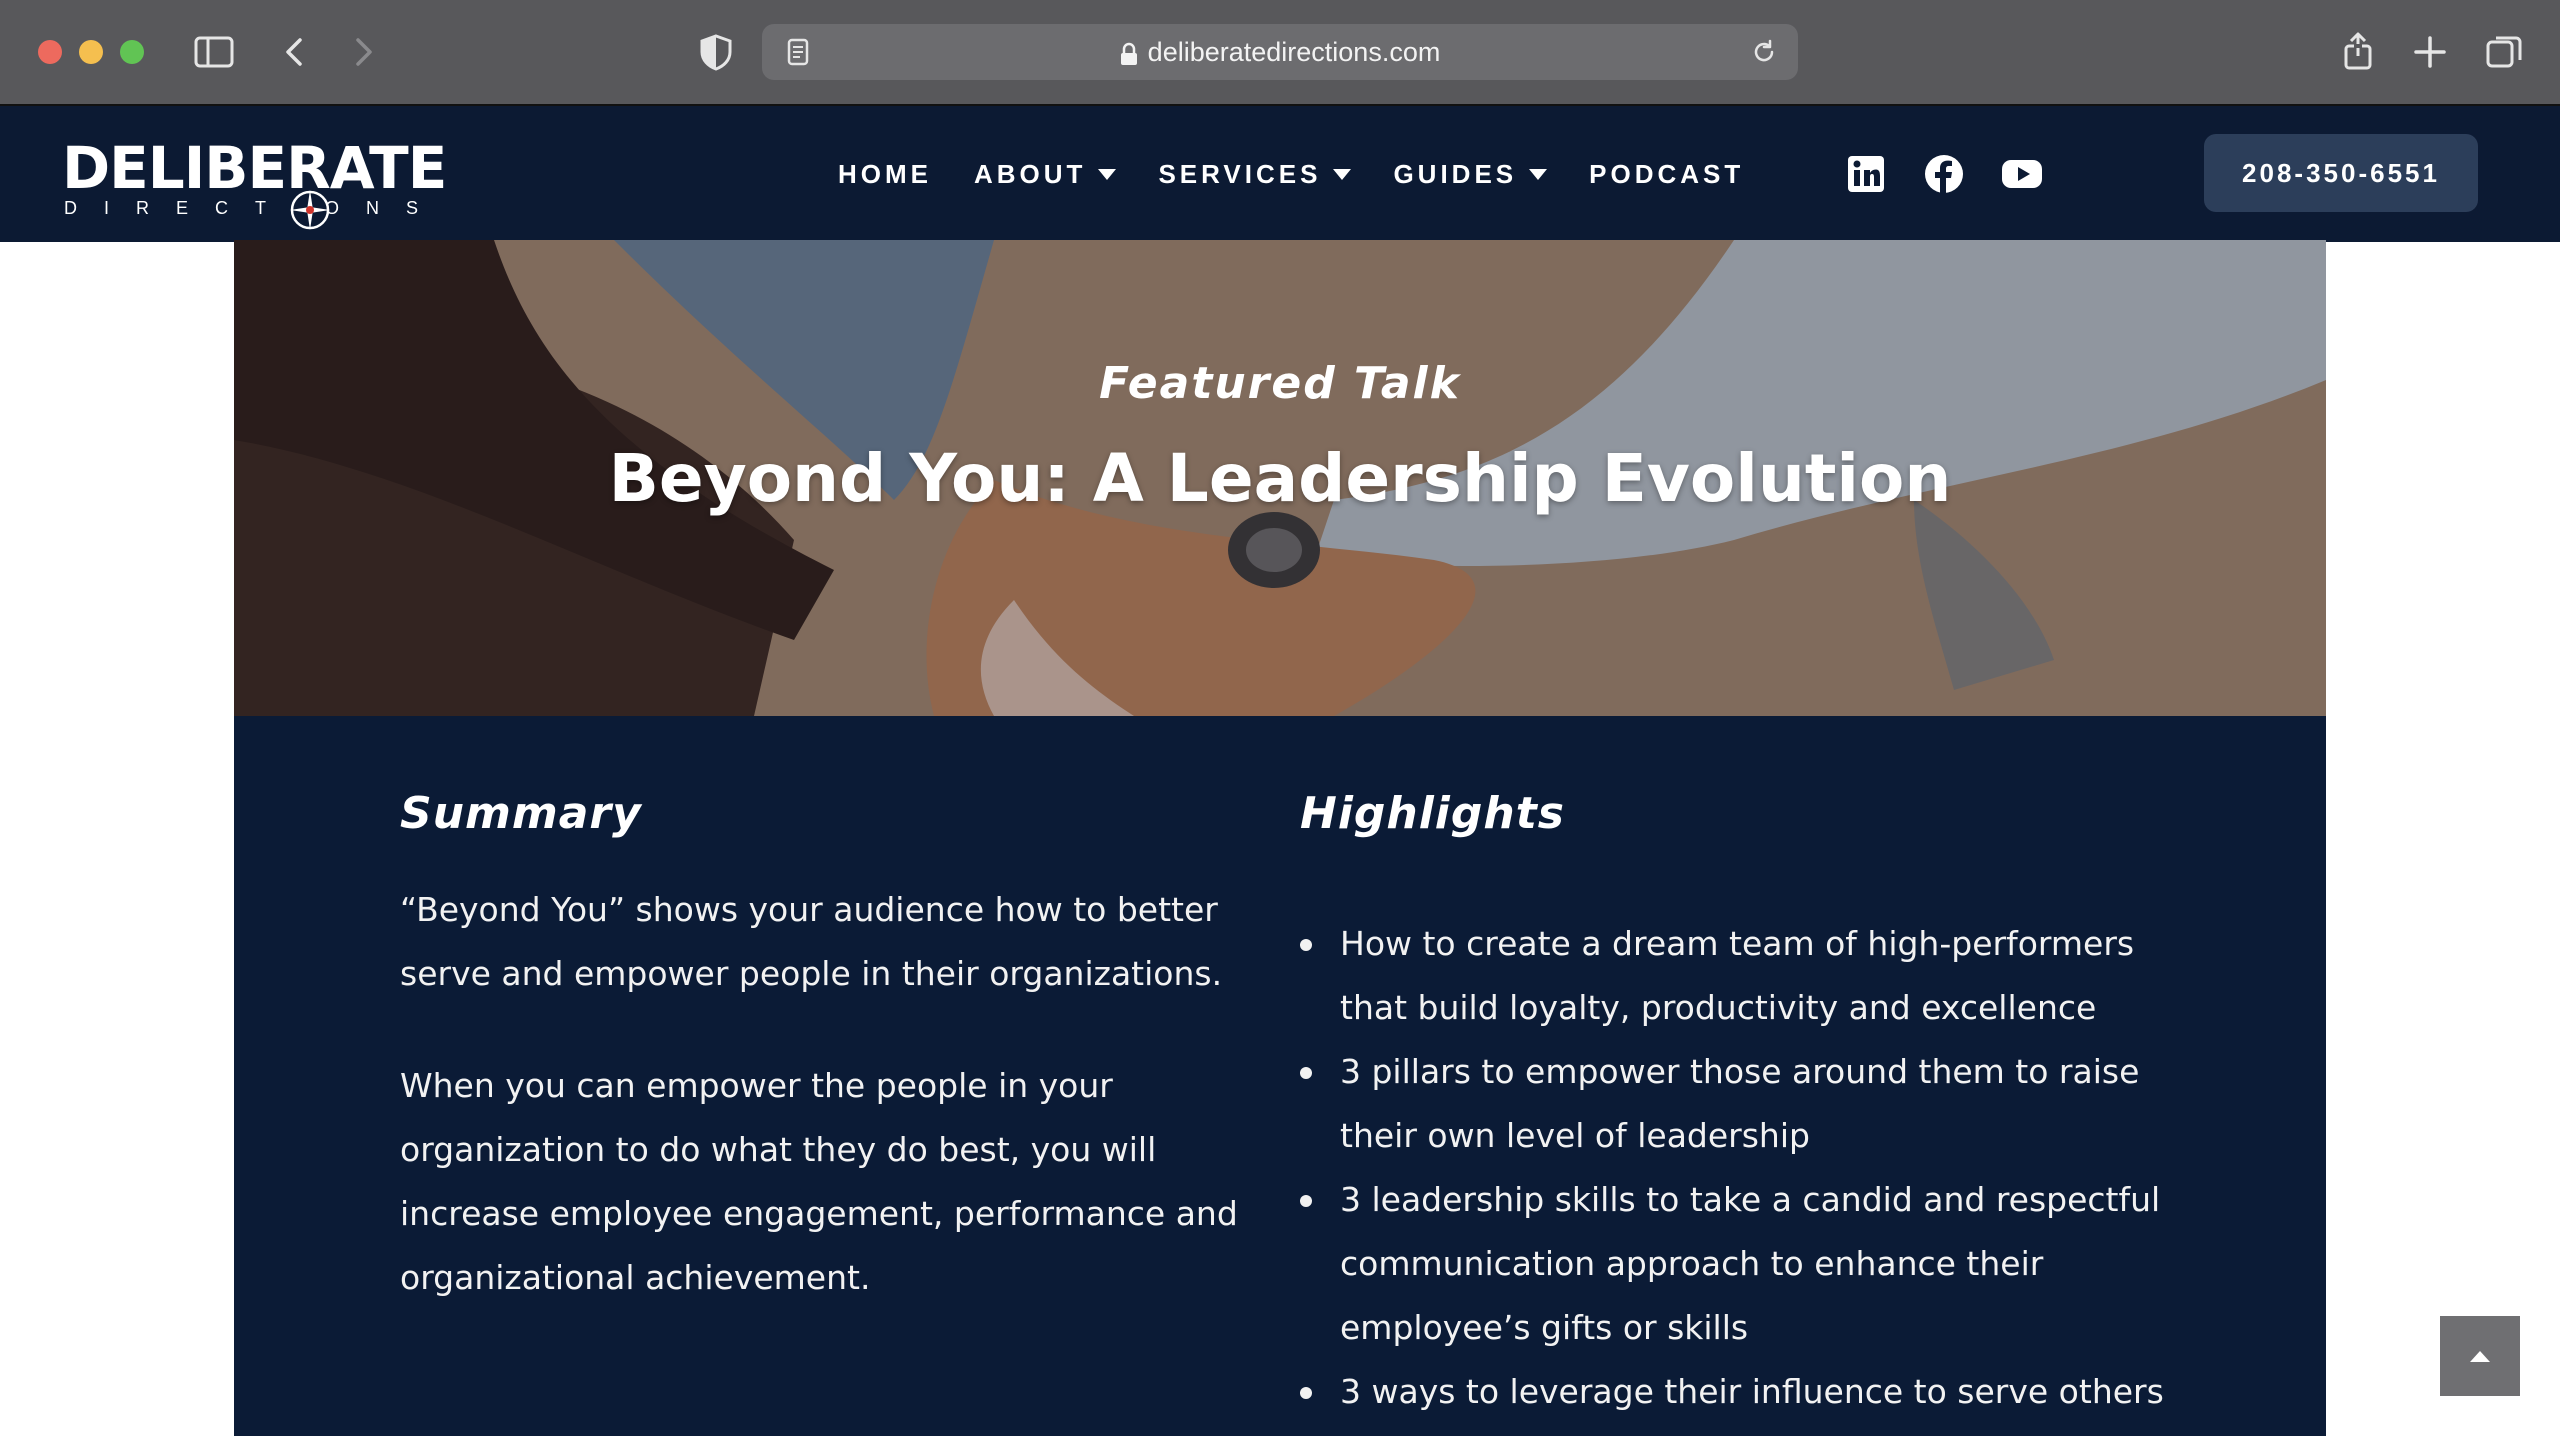 The width and height of the screenshot is (2560, 1436). Describe the element at coordinates (1240, 173) in the screenshot. I see `nav-services-label: SERVICES` at that location.